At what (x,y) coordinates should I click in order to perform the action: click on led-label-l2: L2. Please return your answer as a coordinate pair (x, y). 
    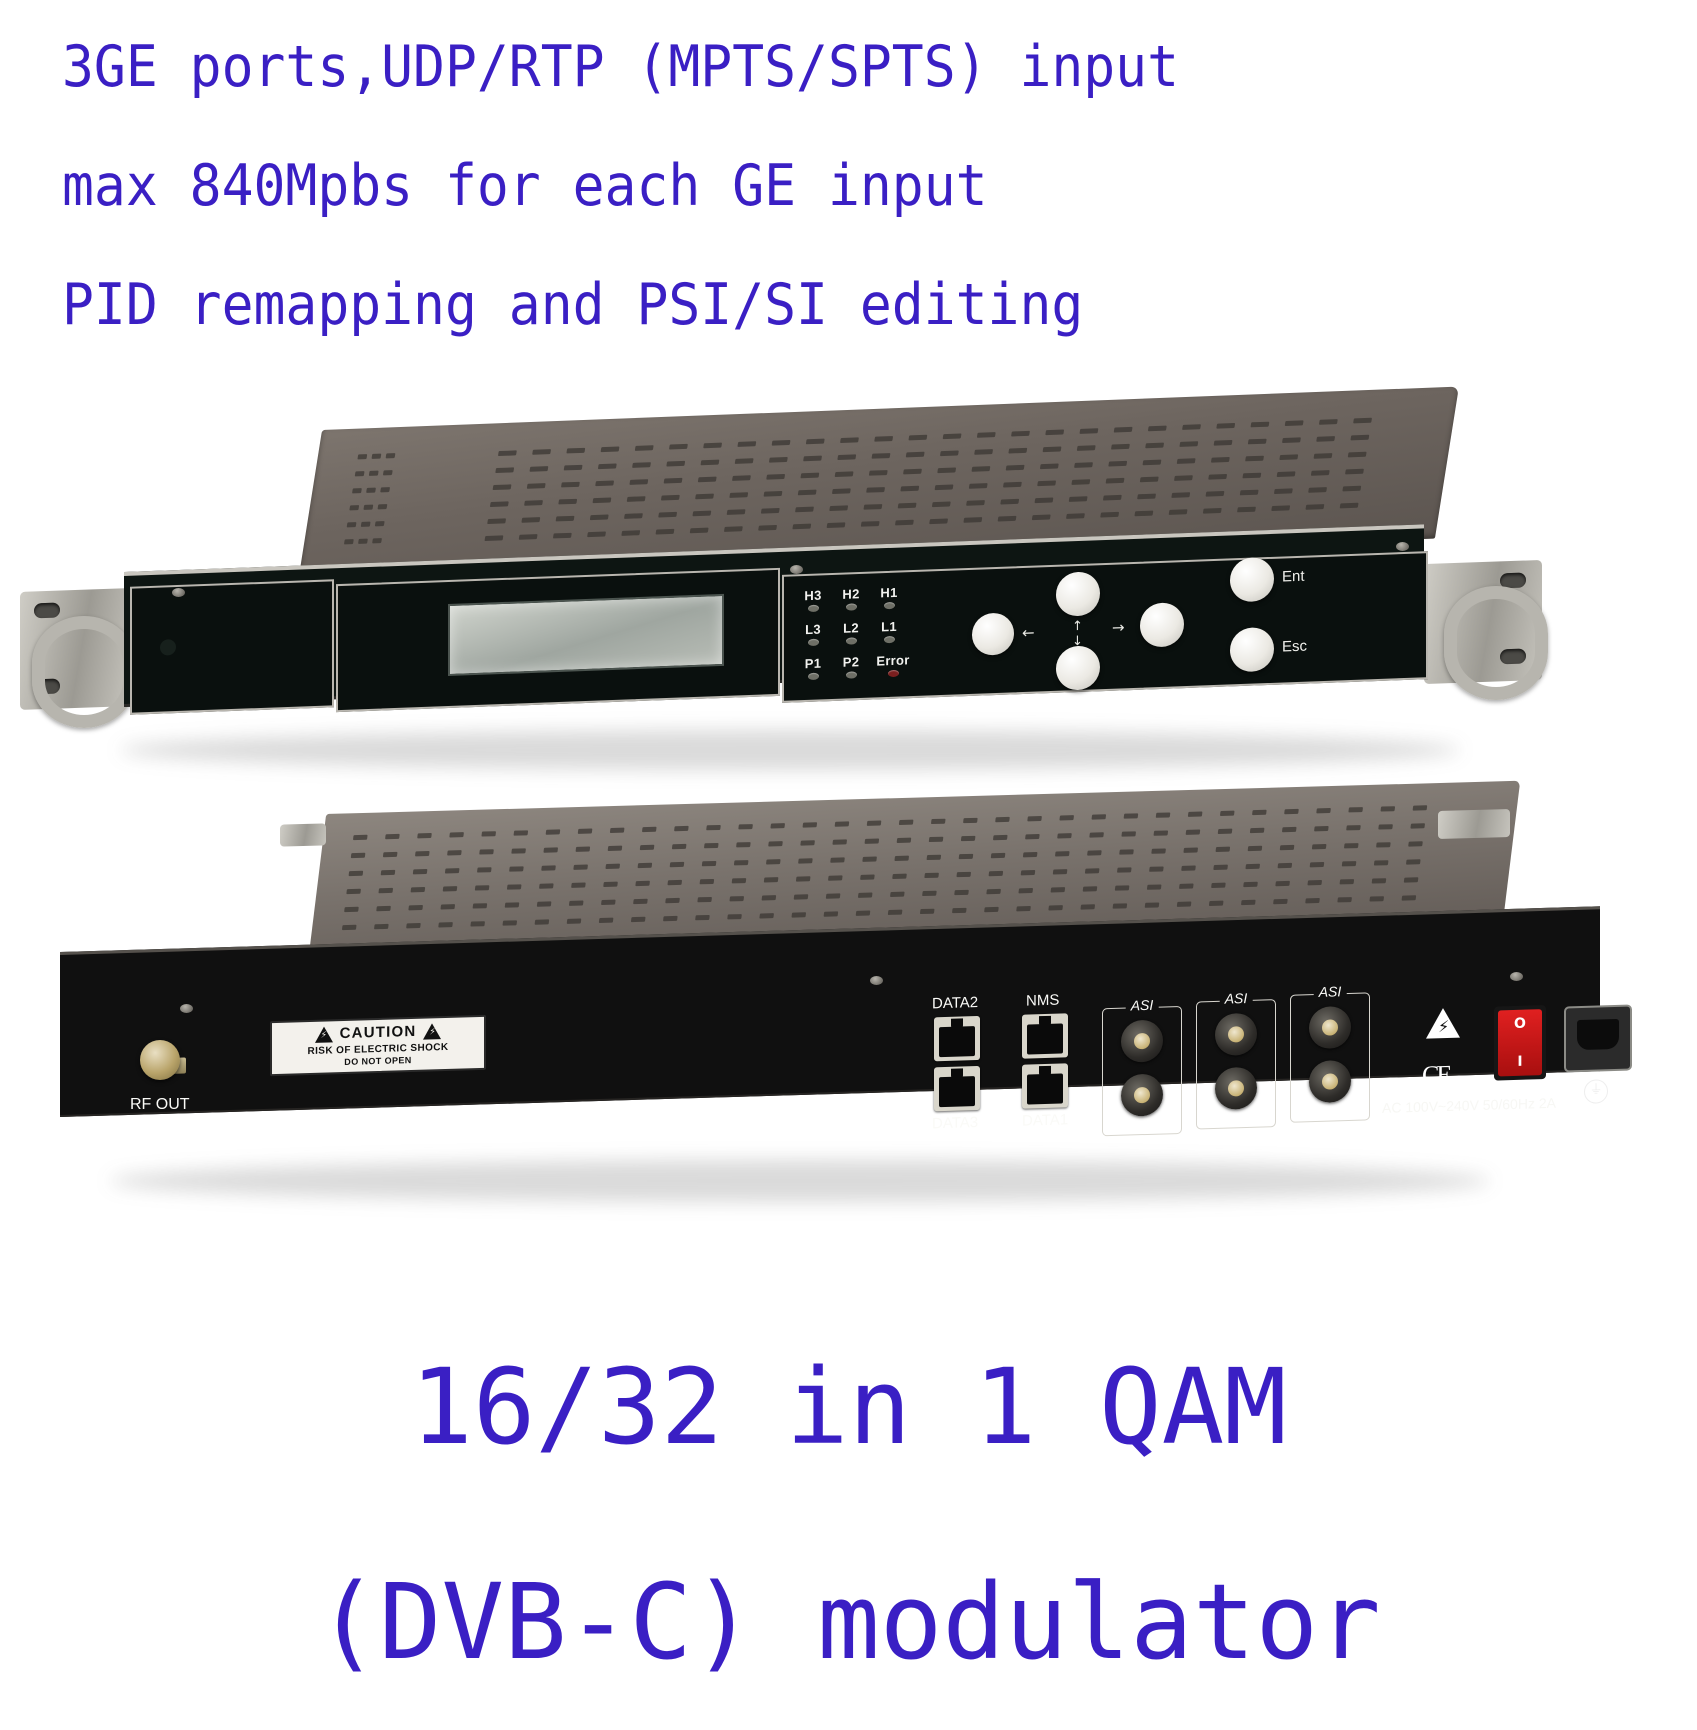
    Looking at the image, I should click on (851, 628).